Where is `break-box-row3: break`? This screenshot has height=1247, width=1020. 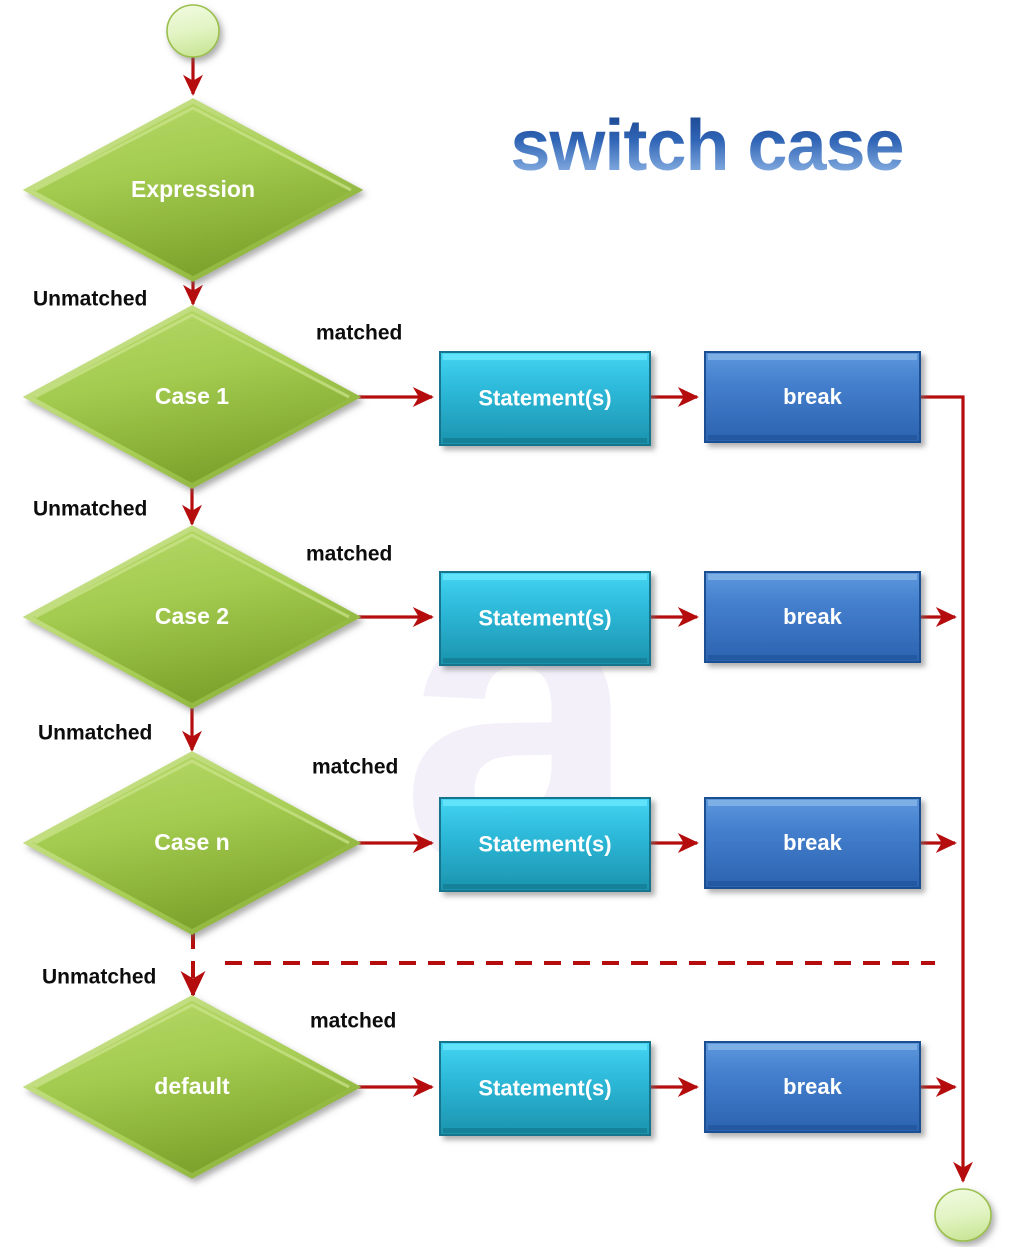
break-box-row3: break is located at coordinates (812, 843).